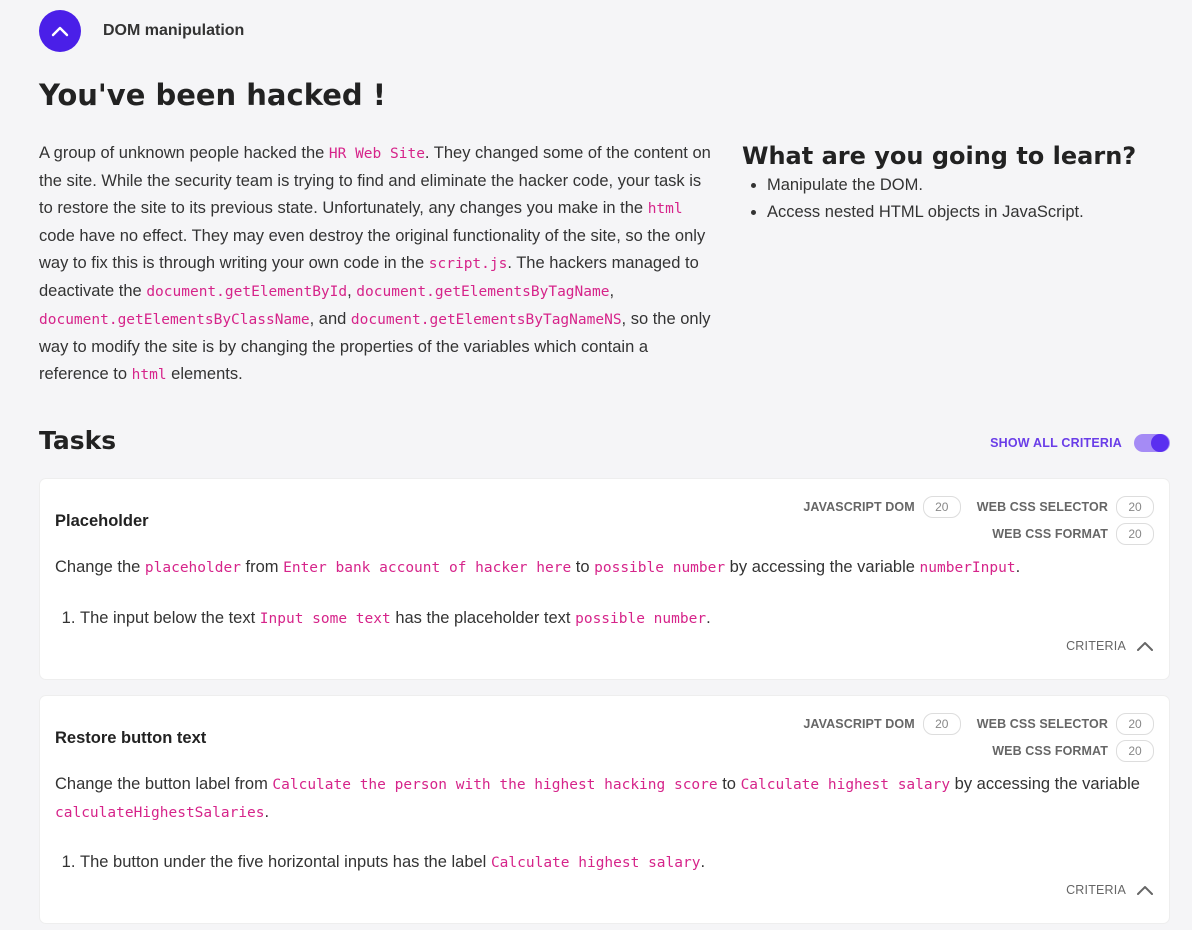 The width and height of the screenshot is (1192, 930). What do you see at coordinates (1160, 443) in the screenshot?
I see `toggle-knob` at bounding box center [1160, 443].